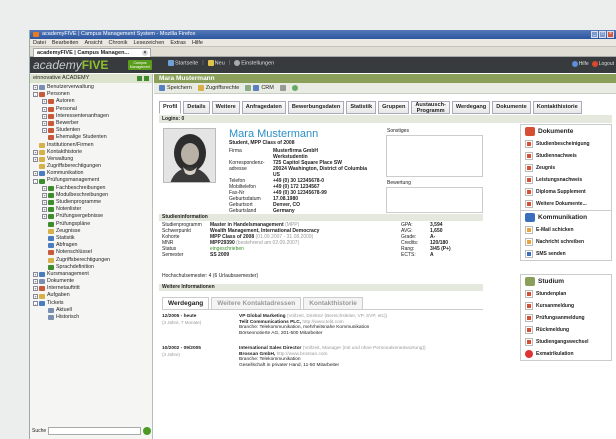  Describe the element at coordinates (91, 310) in the screenshot. I see `tree-node: Aktuell` at that location.